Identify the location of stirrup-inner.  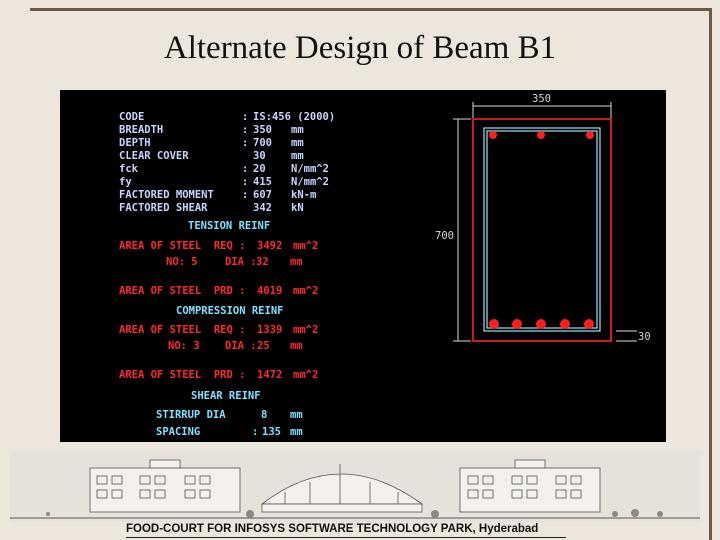
(542, 229).